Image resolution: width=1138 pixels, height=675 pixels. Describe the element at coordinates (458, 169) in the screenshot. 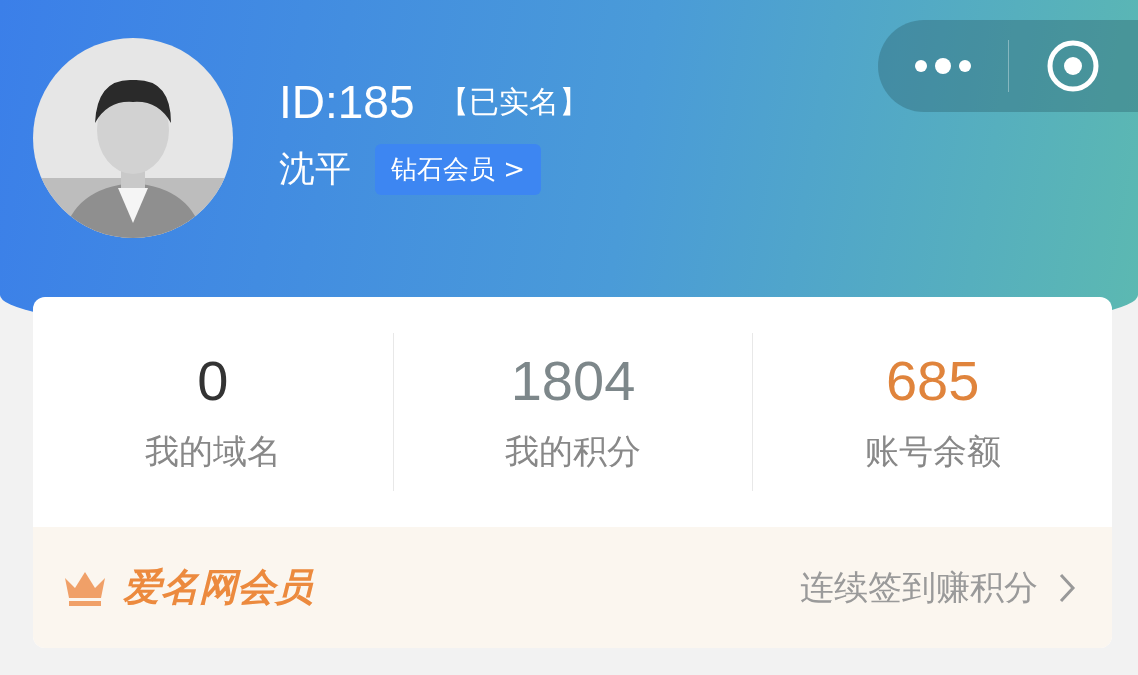

I see `membership-badge: 钻石会员 >` at that location.